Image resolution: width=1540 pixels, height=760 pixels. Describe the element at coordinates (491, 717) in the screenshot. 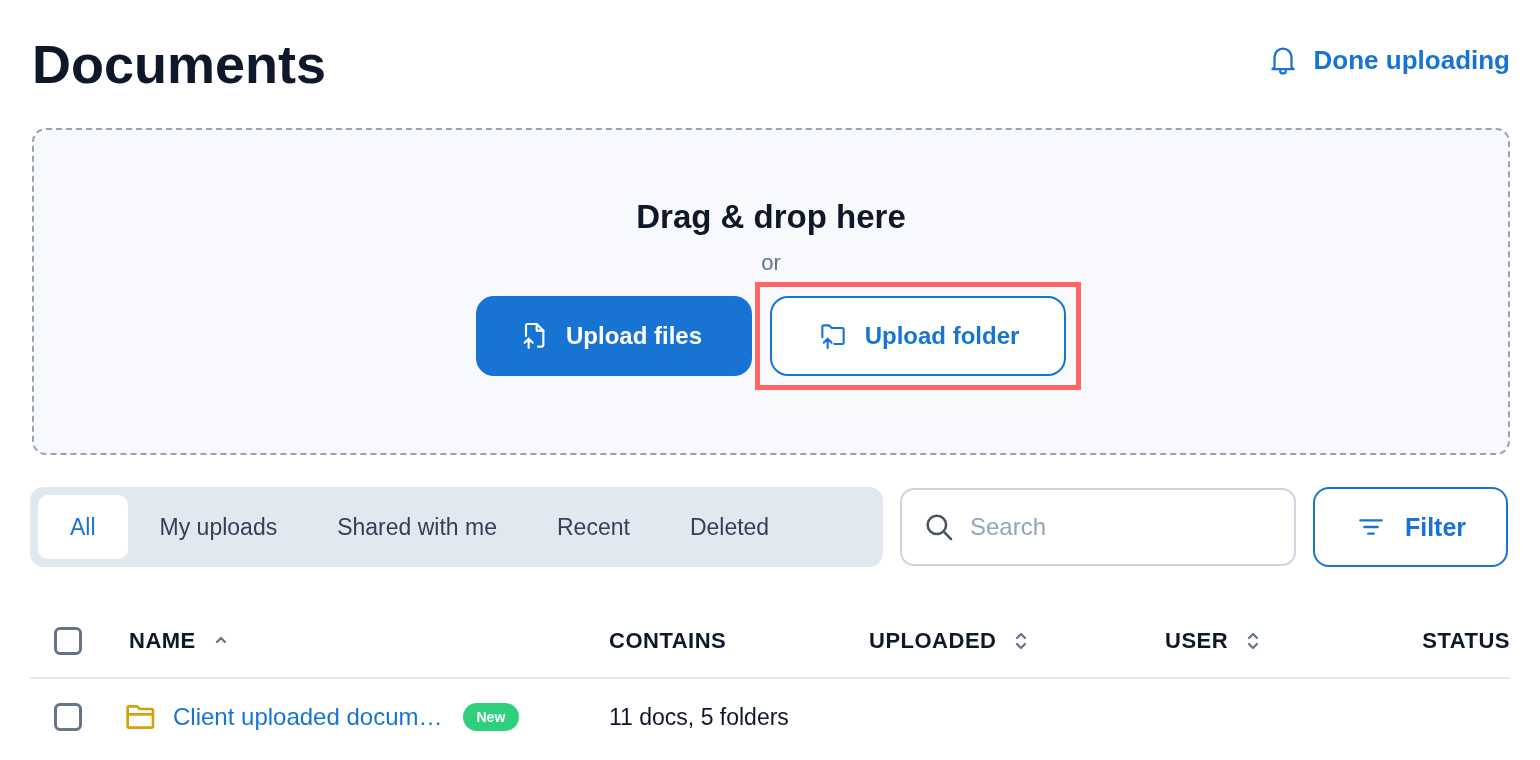

I see `new-badge: New` at that location.